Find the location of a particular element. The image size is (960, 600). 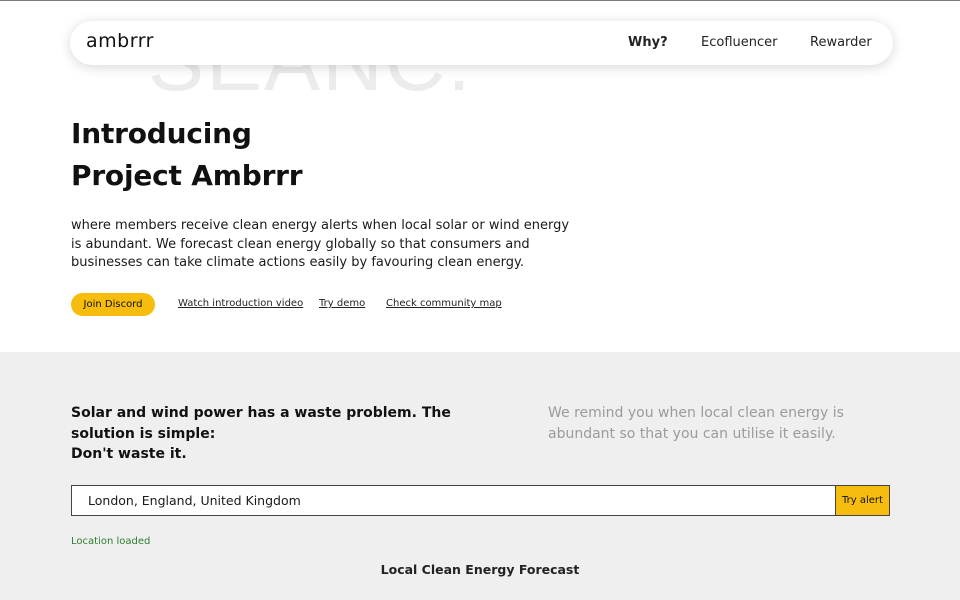

community-map-link: Check community map is located at coordinates (444, 303).